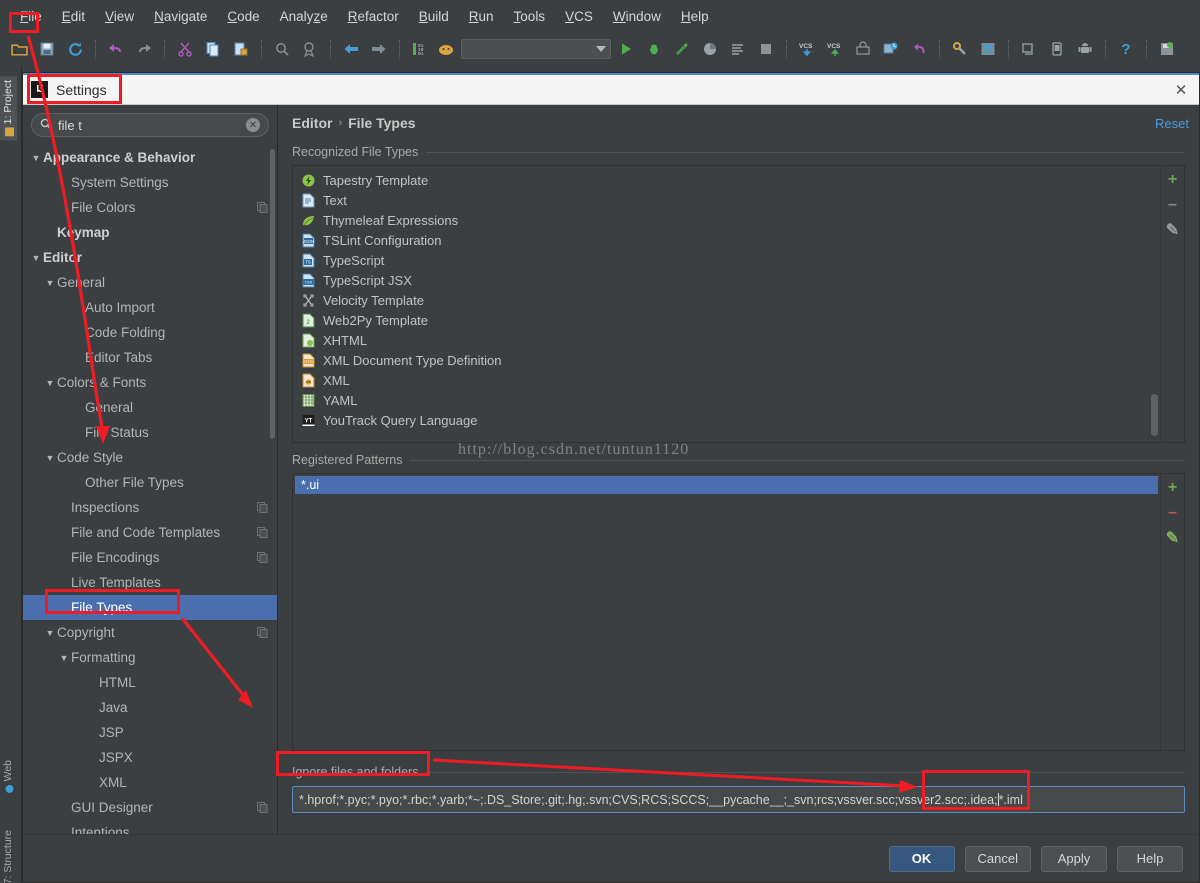  I want to click on tool-window-tab-project: 1: Project, so click(8, 108).